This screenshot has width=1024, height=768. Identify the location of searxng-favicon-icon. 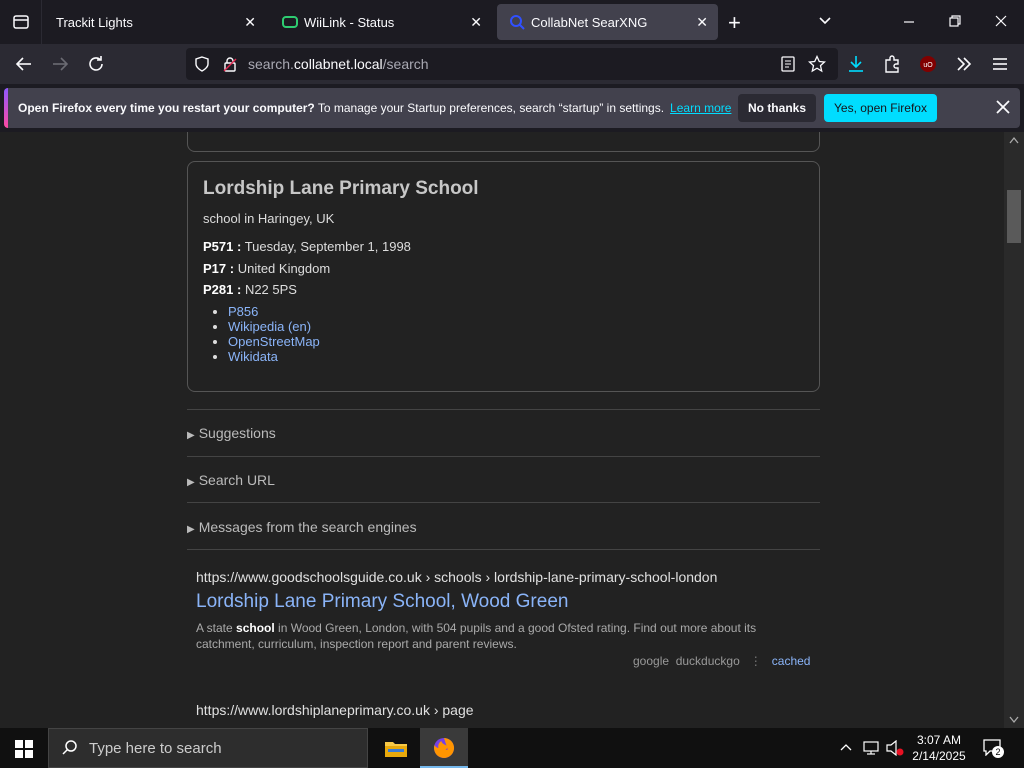
(517, 22).